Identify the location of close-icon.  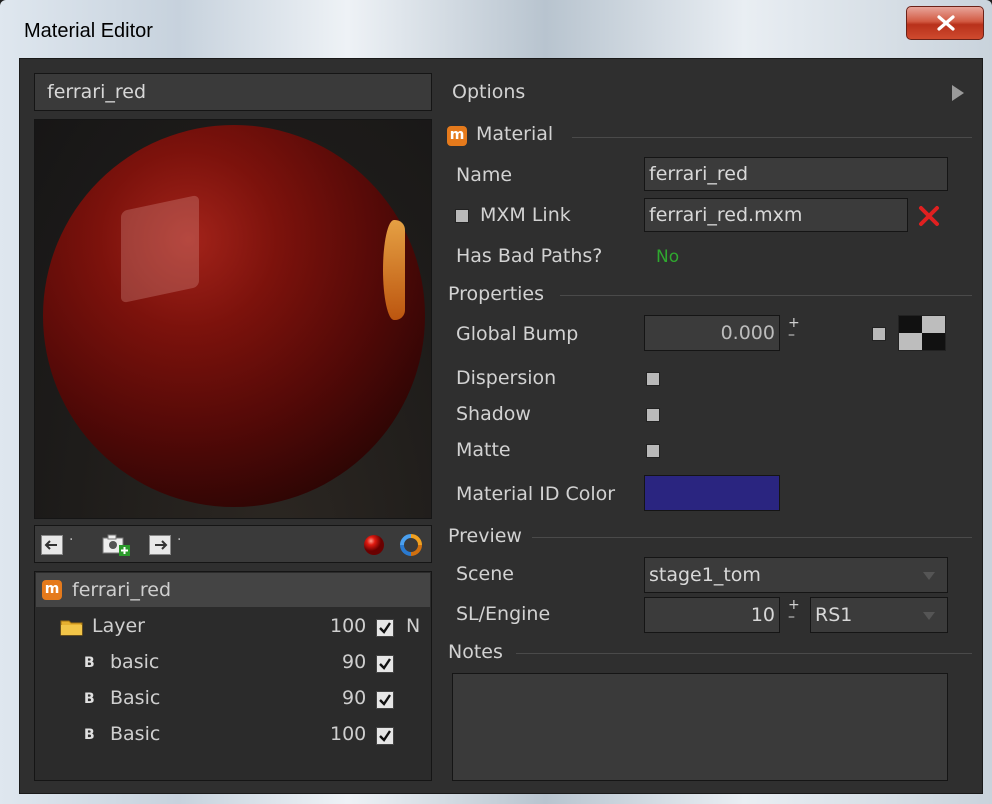
(946, 23).